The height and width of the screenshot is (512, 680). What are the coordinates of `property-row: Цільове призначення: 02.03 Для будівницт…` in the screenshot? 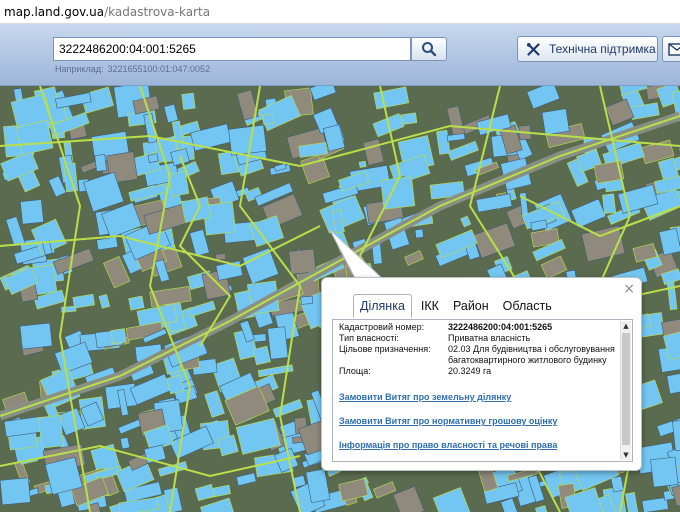 It's located at (477, 355).